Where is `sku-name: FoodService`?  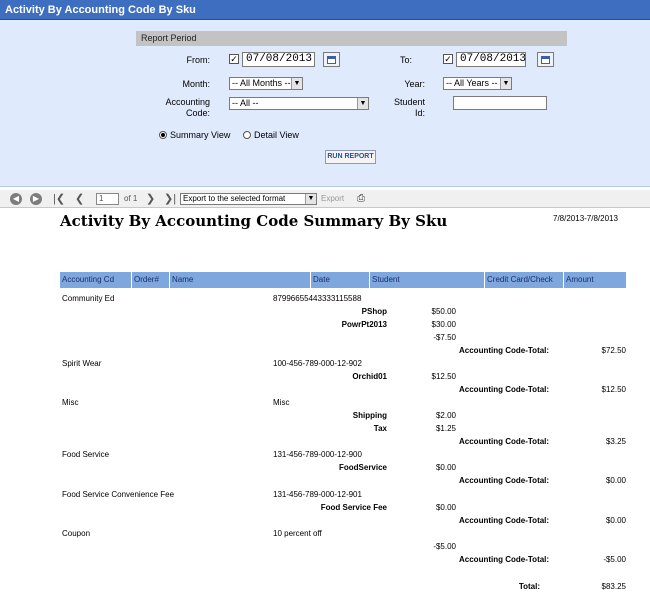
sku-name: FoodService is located at coordinates (362, 467).